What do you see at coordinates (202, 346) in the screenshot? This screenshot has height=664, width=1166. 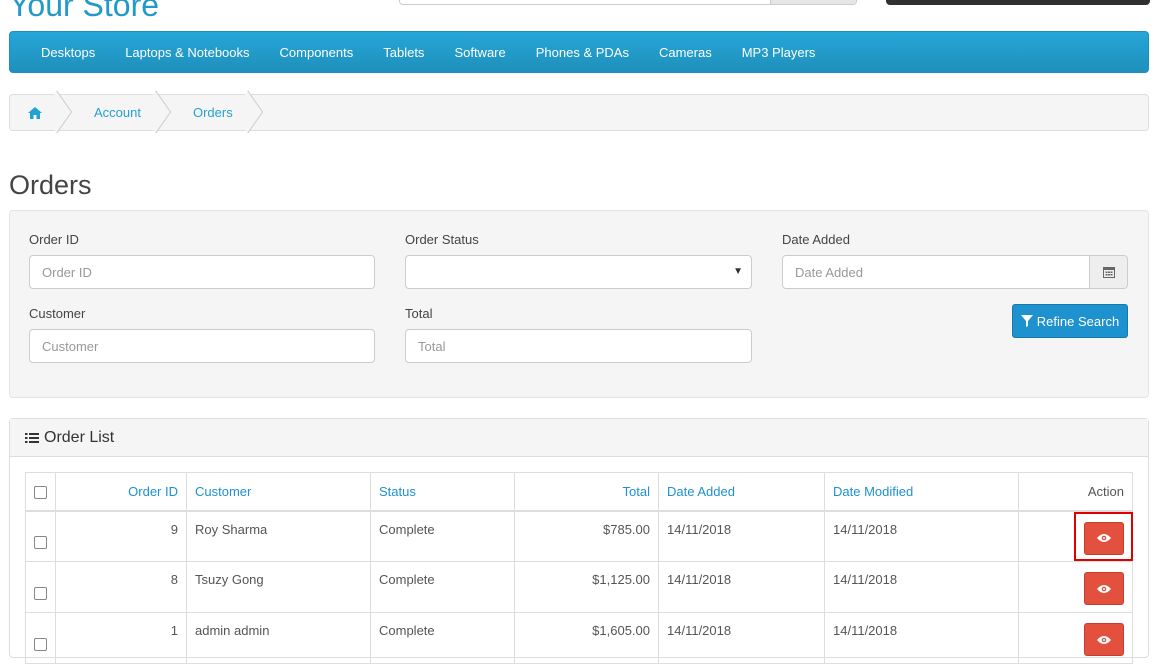 I see `customer-input` at bounding box center [202, 346].